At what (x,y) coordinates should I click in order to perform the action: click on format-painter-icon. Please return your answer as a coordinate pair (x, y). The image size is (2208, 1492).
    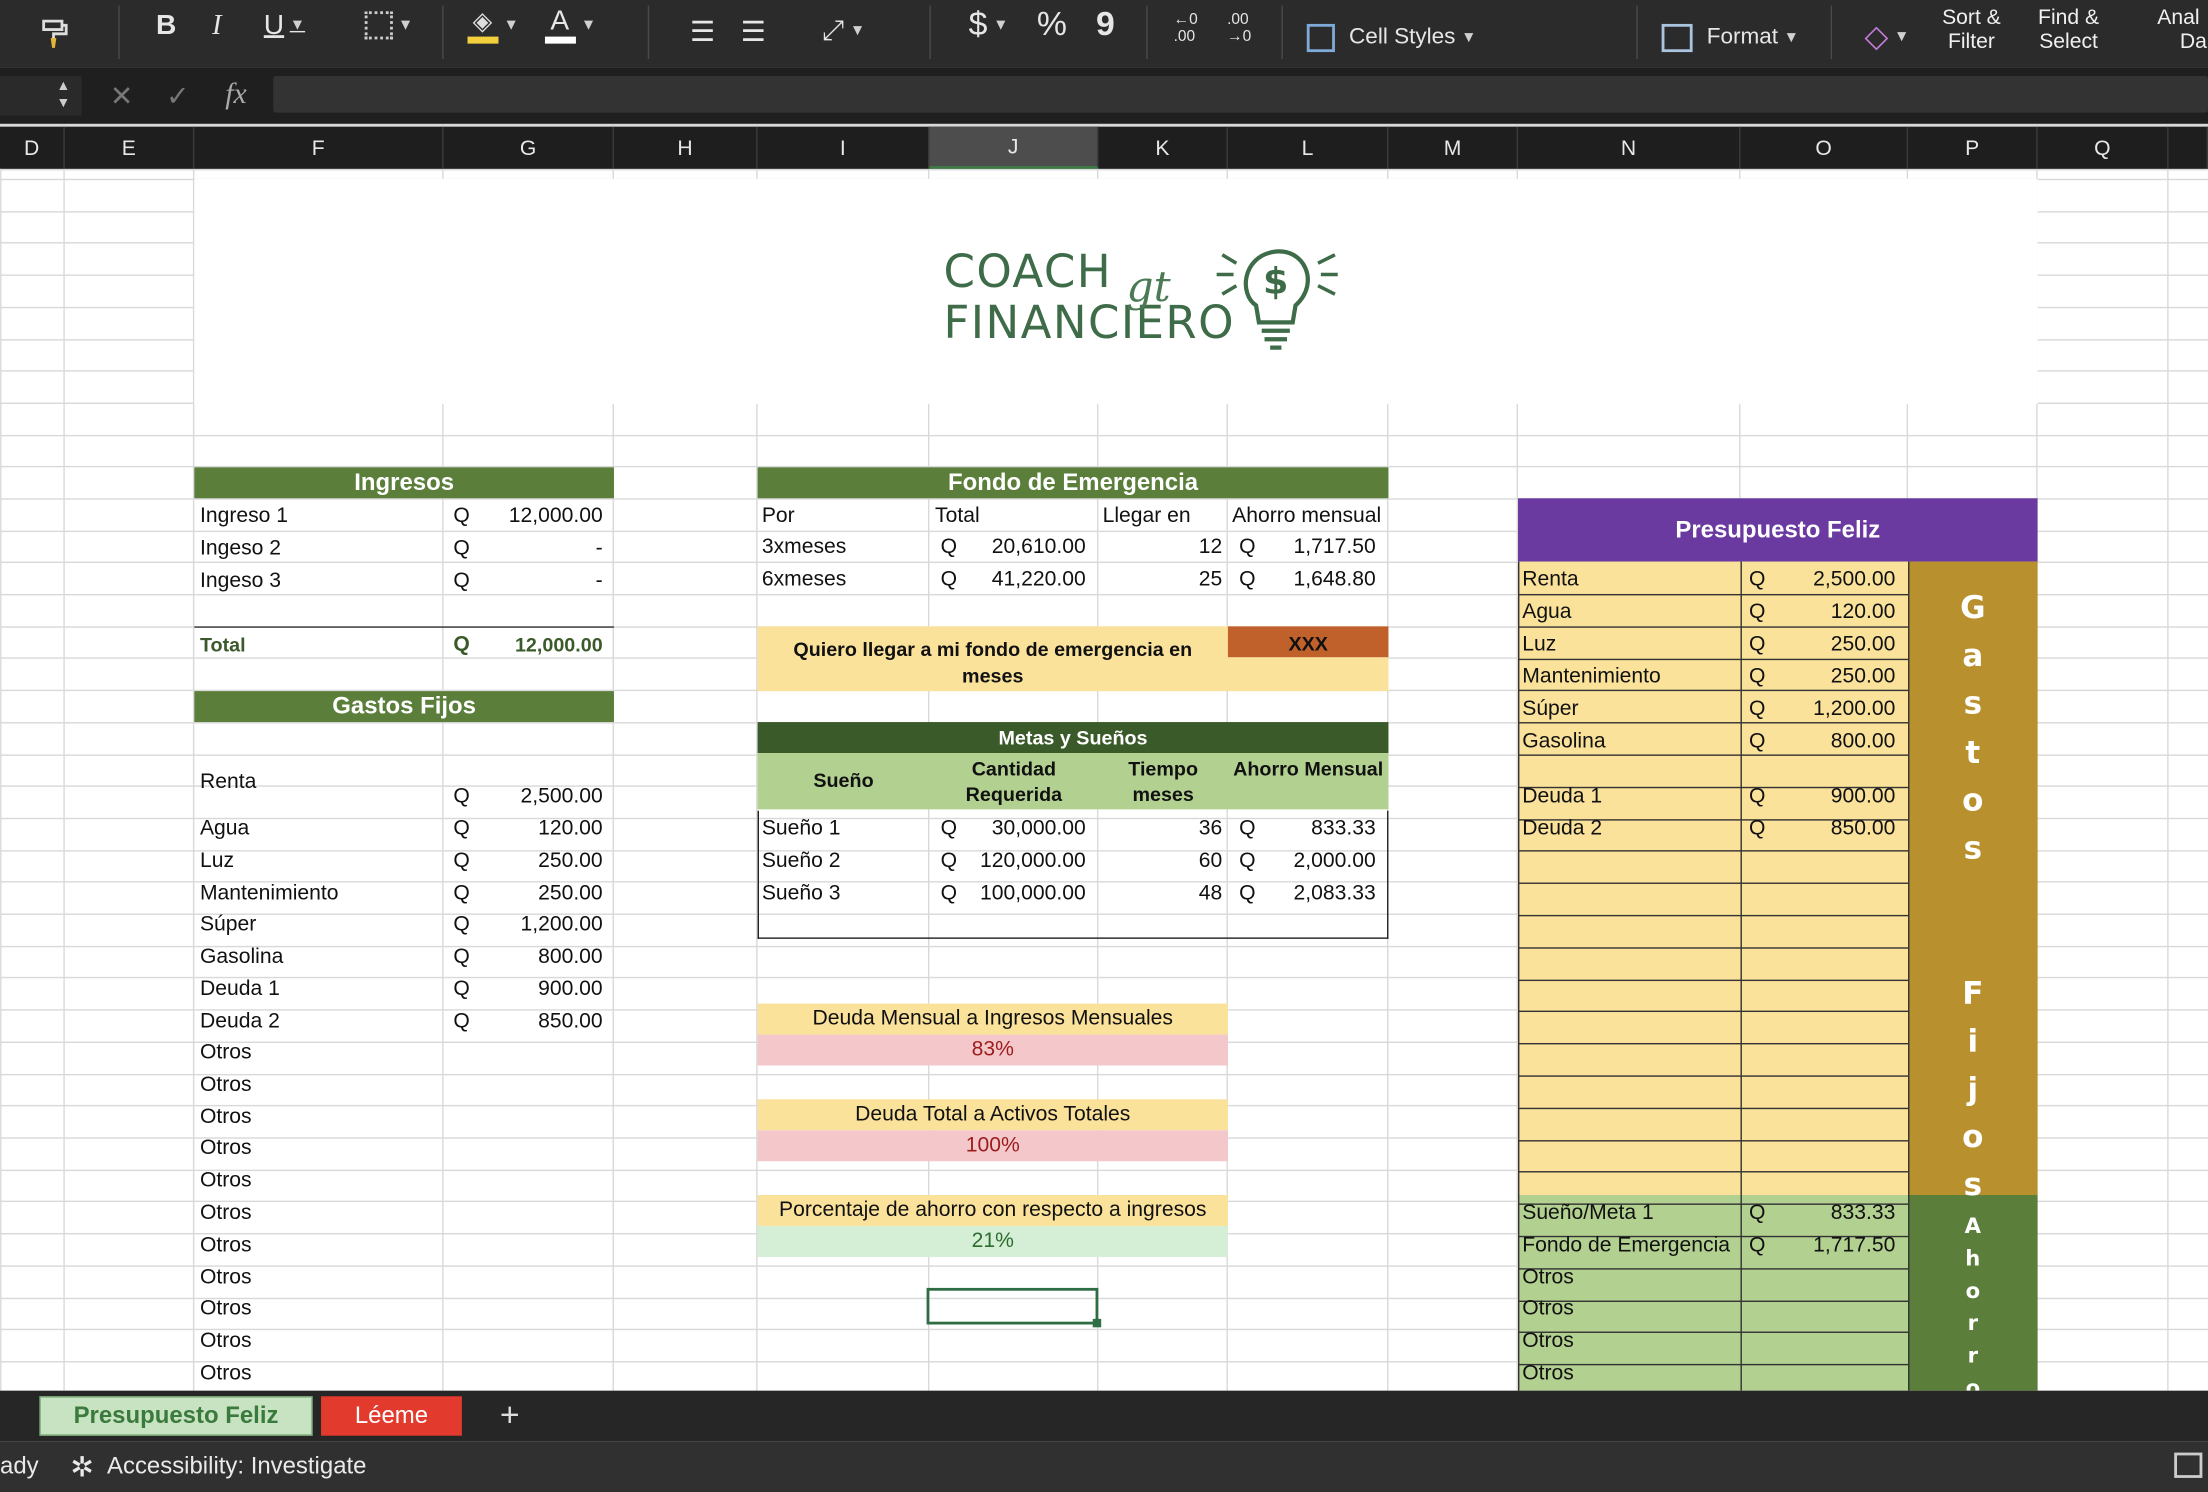
    Looking at the image, I should click on (55, 33).